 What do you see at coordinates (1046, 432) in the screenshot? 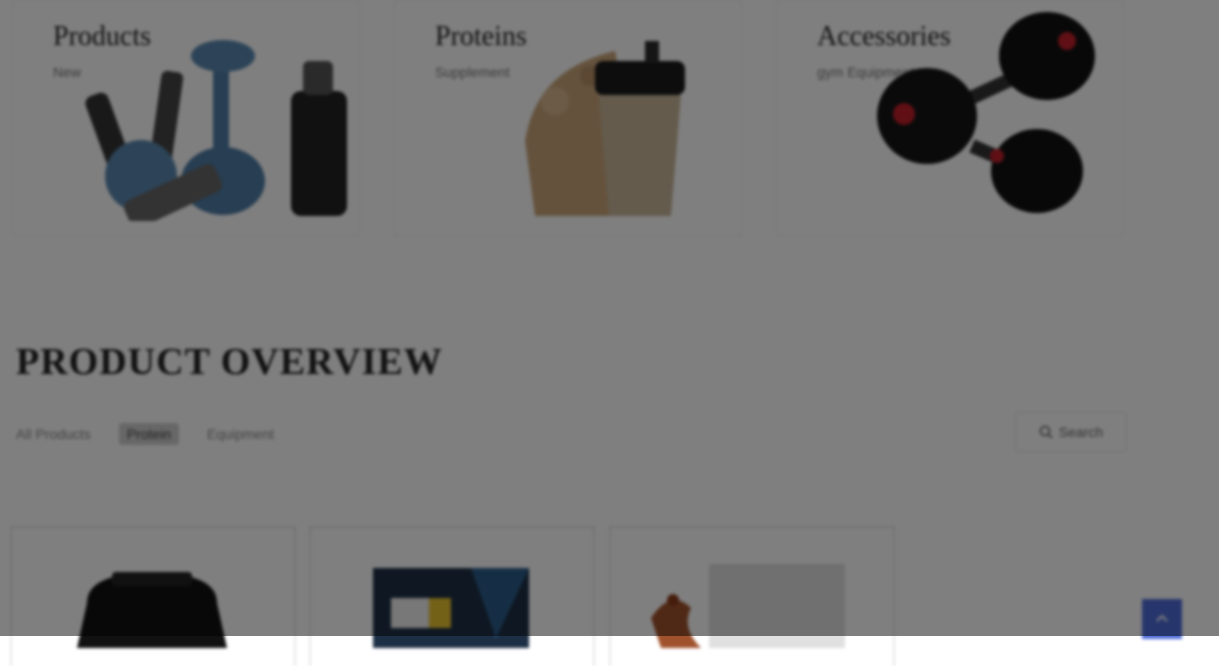
I see `search-icon` at bounding box center [1046, 432].